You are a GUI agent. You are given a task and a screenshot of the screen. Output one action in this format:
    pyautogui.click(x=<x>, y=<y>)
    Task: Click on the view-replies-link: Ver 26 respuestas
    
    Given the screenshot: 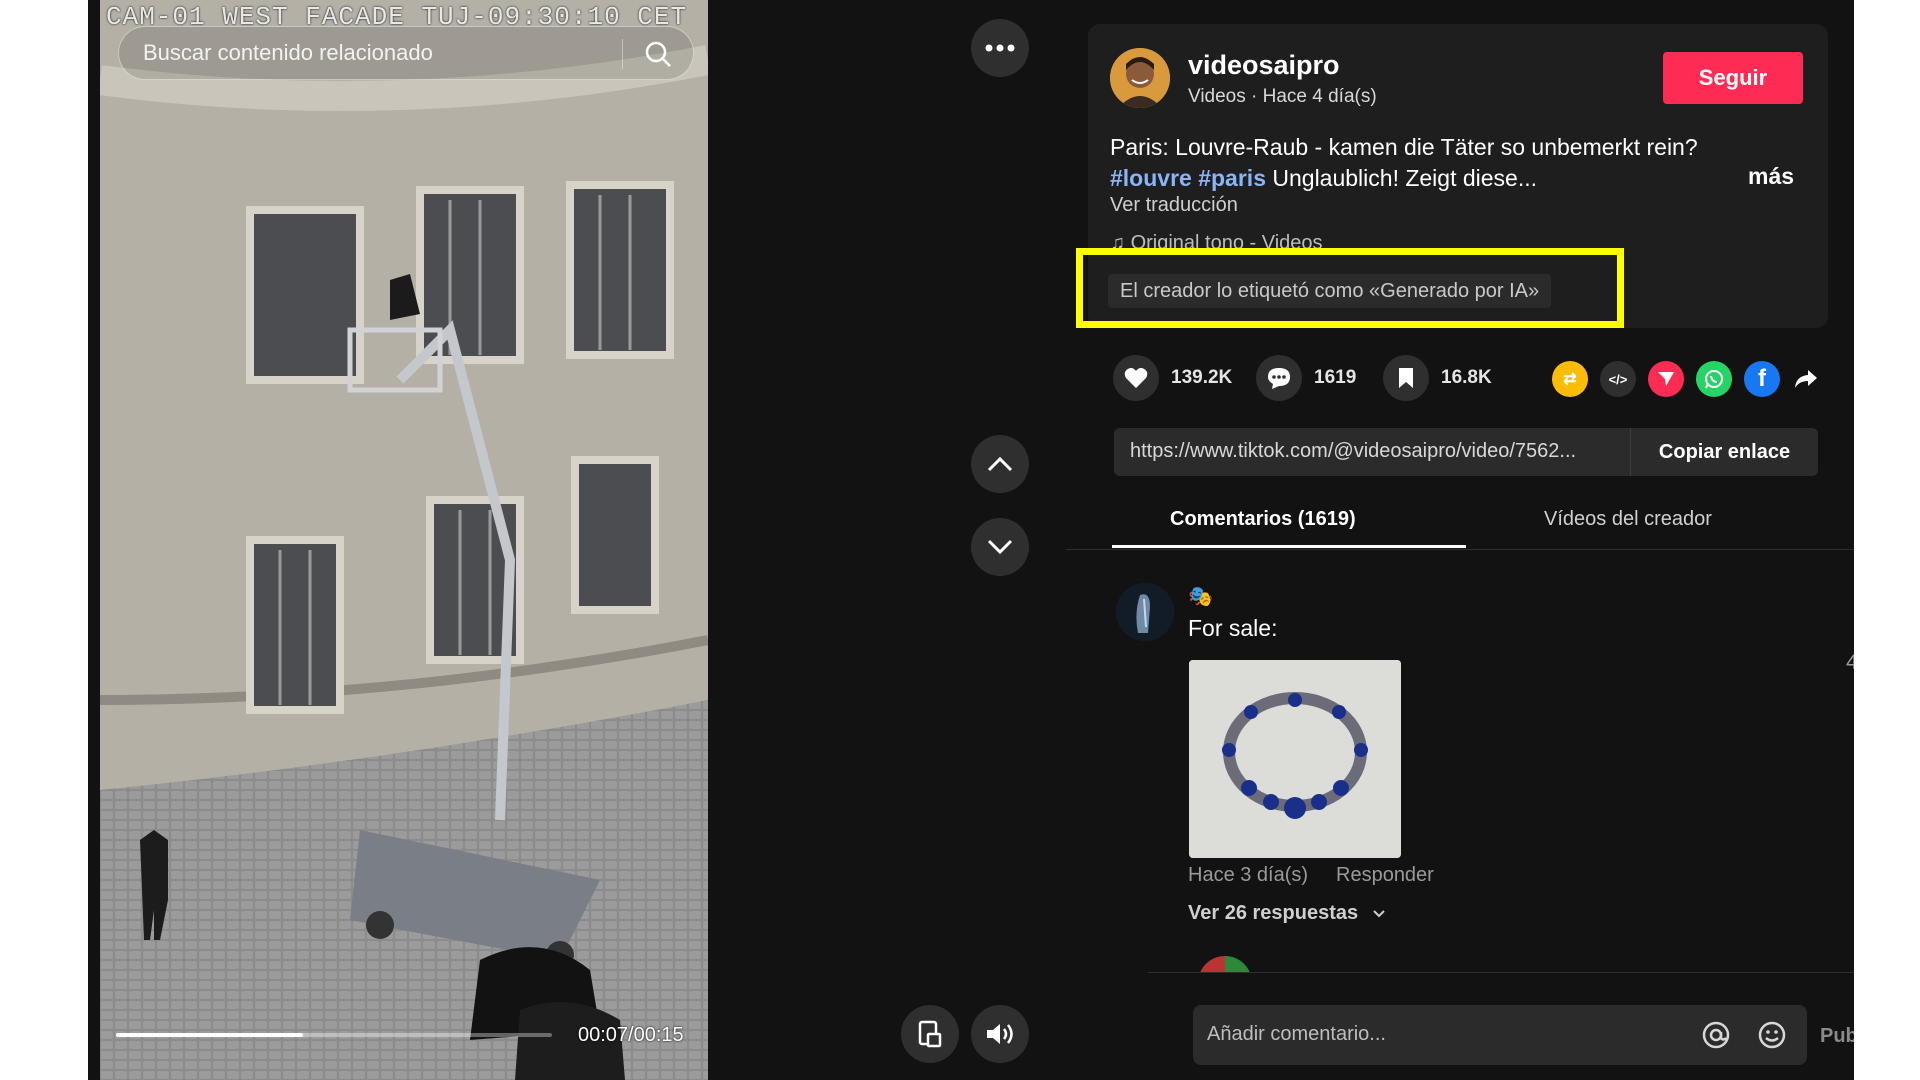 What is the action you would take?
    pyautogui.click(x=1287, y=913)
    